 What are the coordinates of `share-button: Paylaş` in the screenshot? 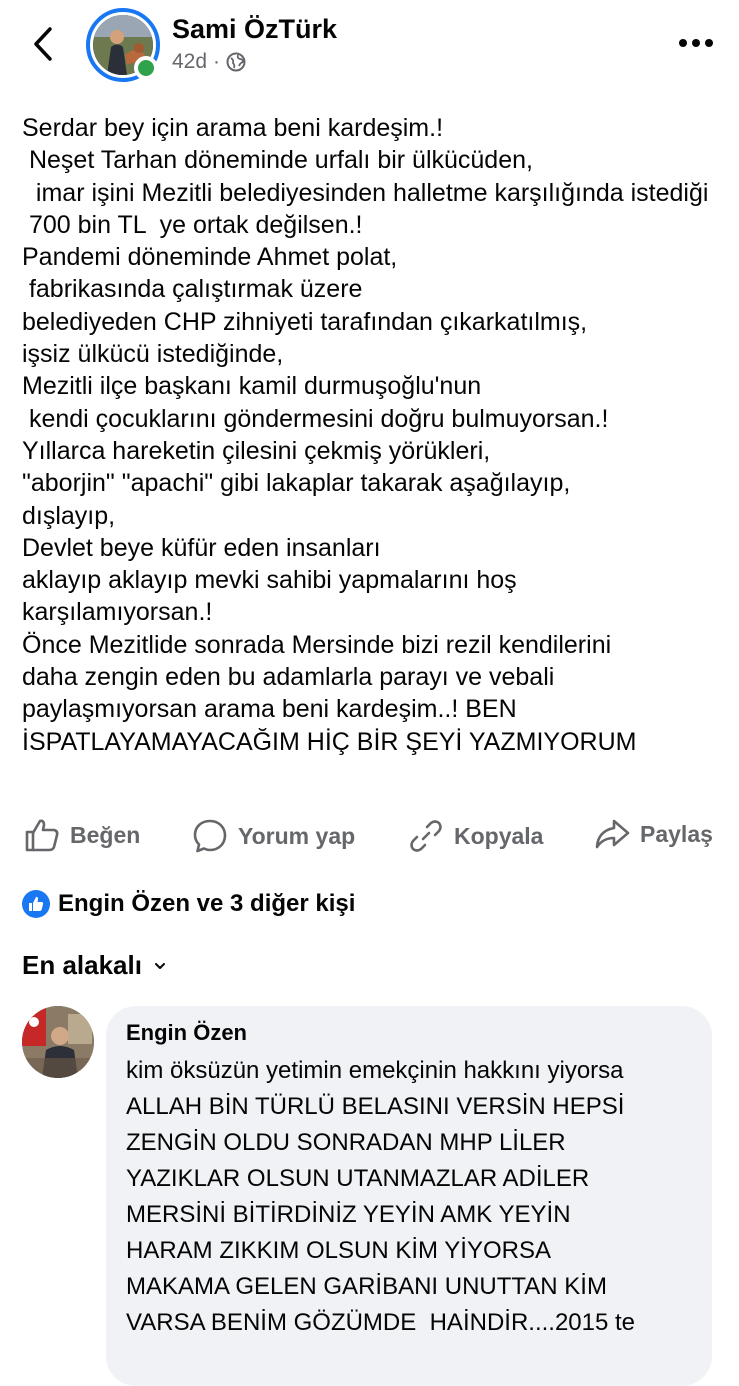 It's located at (653, 834).